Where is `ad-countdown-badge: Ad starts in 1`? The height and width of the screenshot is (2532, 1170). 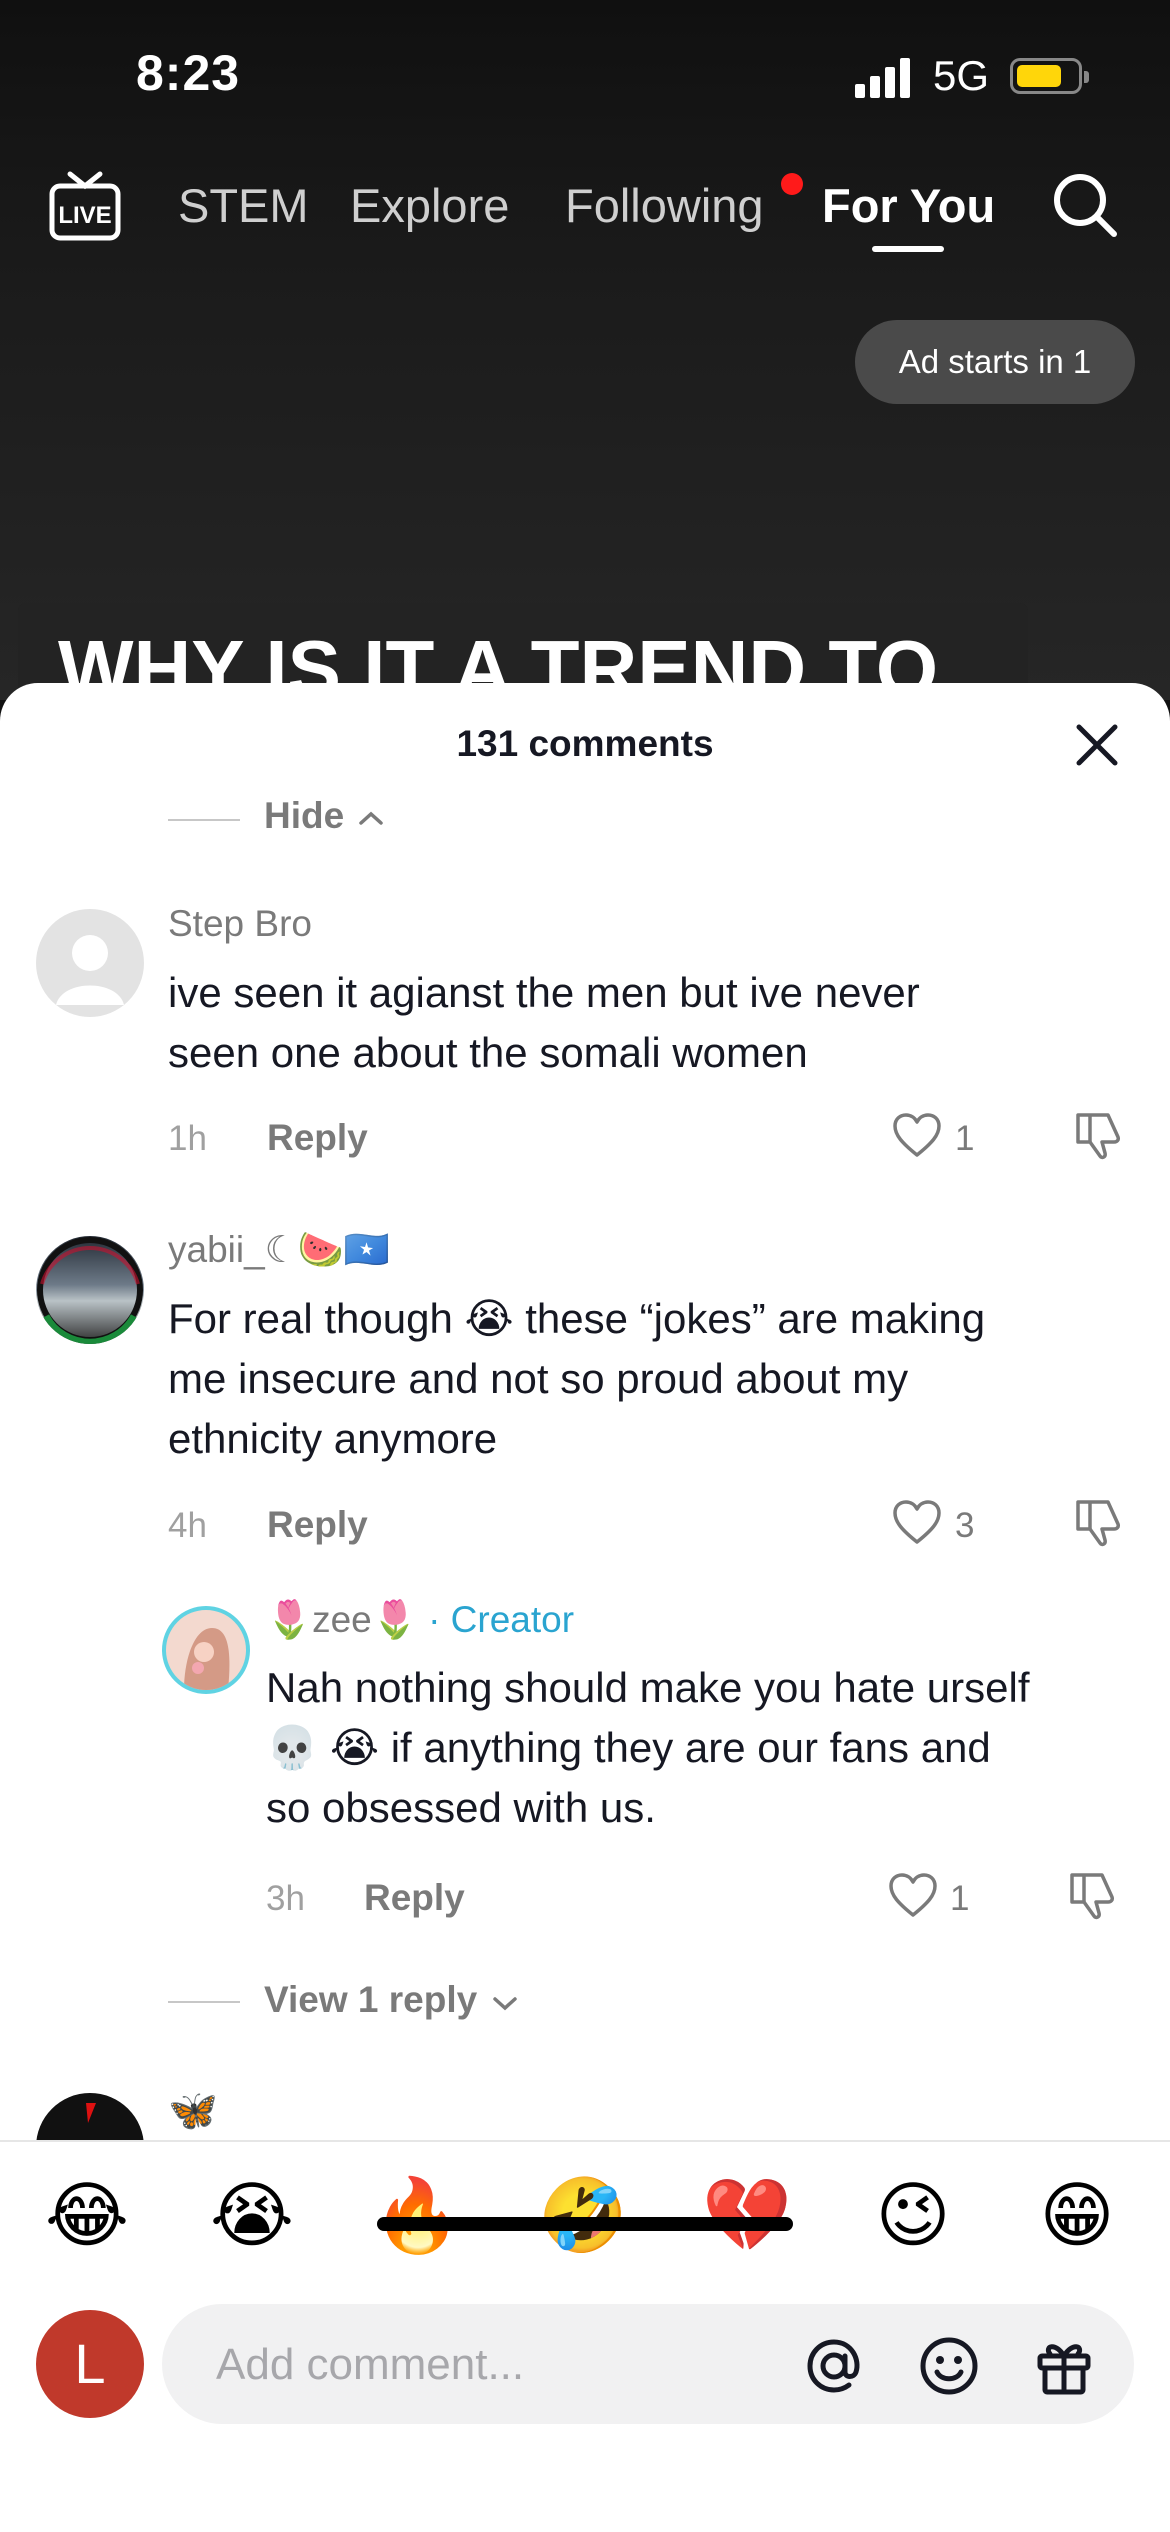
ad-countdown-badge: Ad starts in 1 is located at coordinates (995, 362).